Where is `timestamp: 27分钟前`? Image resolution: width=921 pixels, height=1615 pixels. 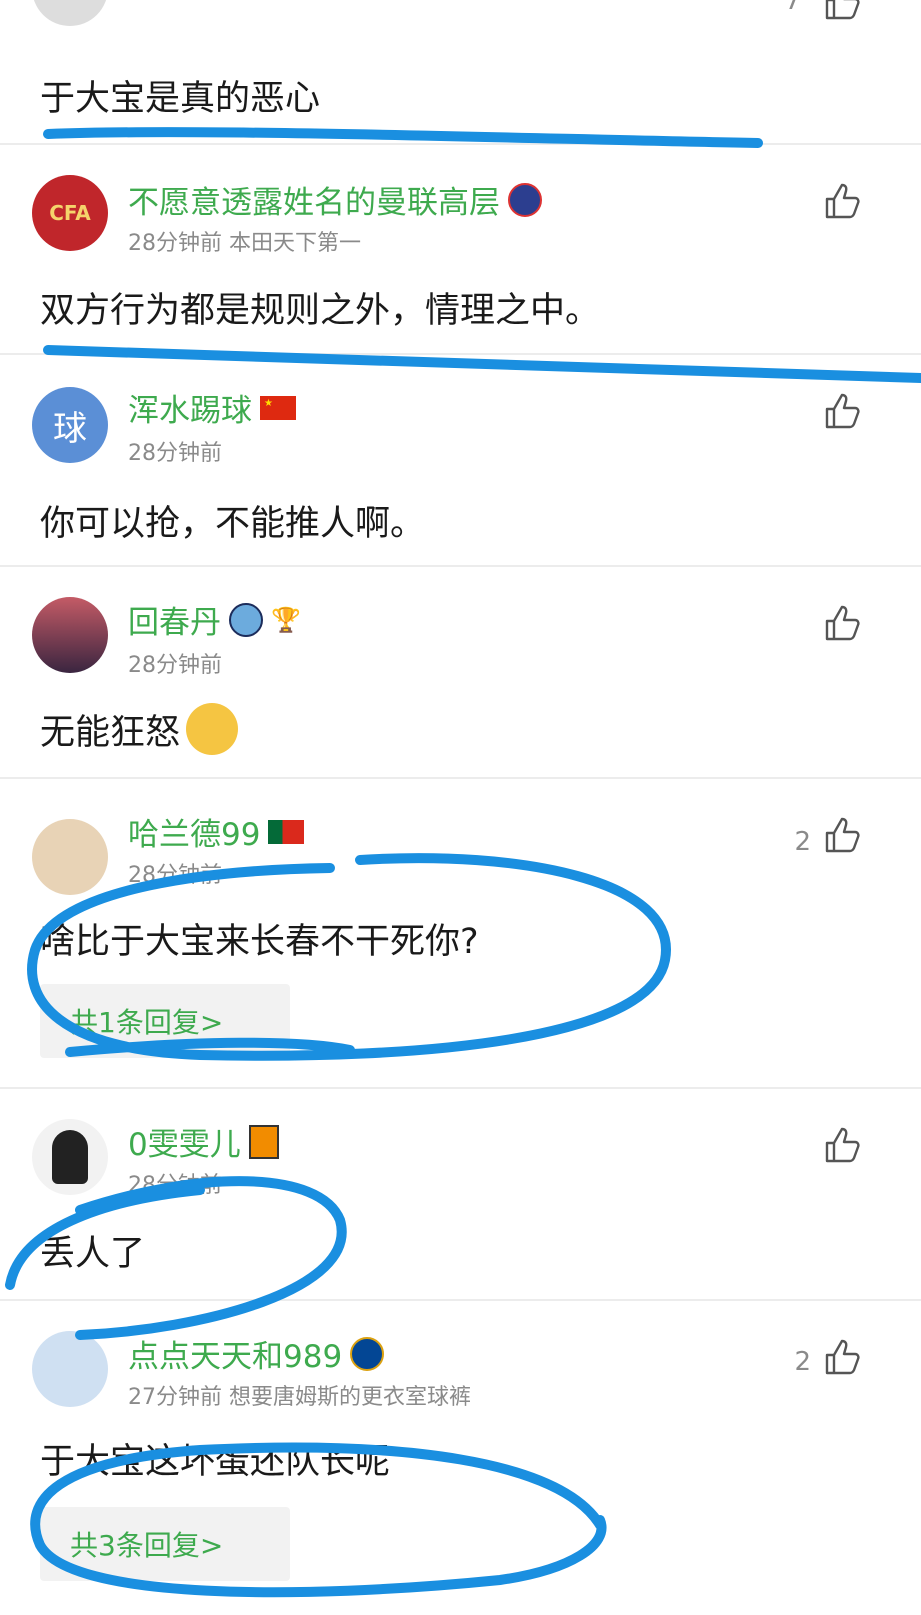 timestamp: 27分钟前 is located at coordinates (175, 1397).